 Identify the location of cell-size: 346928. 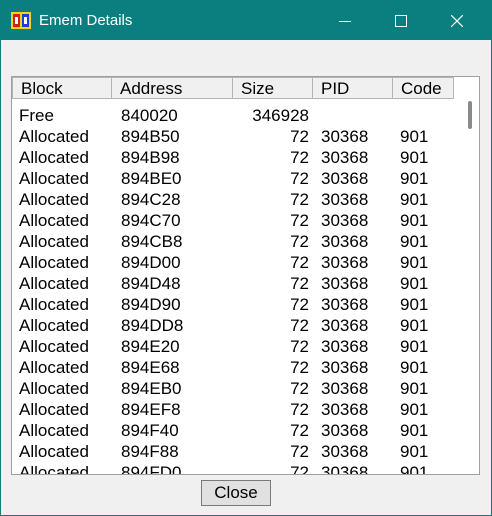
(280, 115).